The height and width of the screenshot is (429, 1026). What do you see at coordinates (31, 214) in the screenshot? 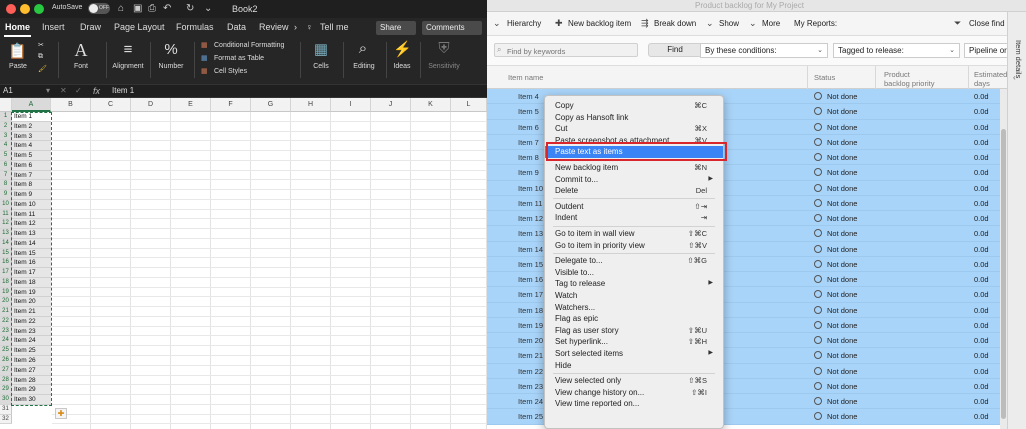
I see `cell-a11: Item 11` at bounding box center [31, 214].